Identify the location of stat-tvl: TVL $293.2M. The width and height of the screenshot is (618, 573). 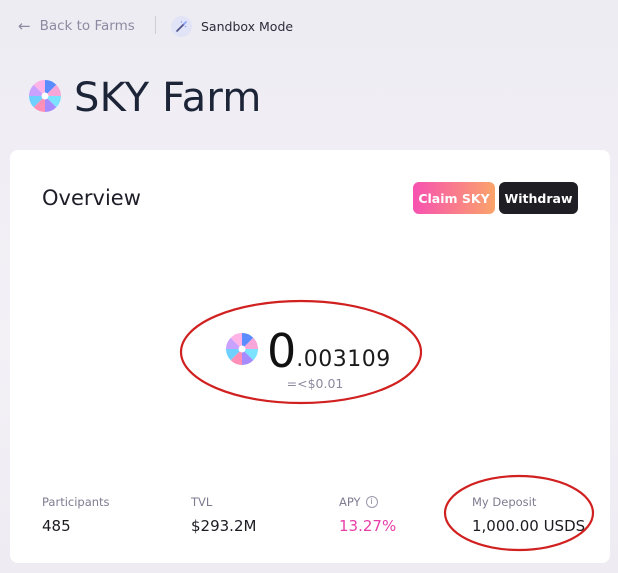
(223, 515).